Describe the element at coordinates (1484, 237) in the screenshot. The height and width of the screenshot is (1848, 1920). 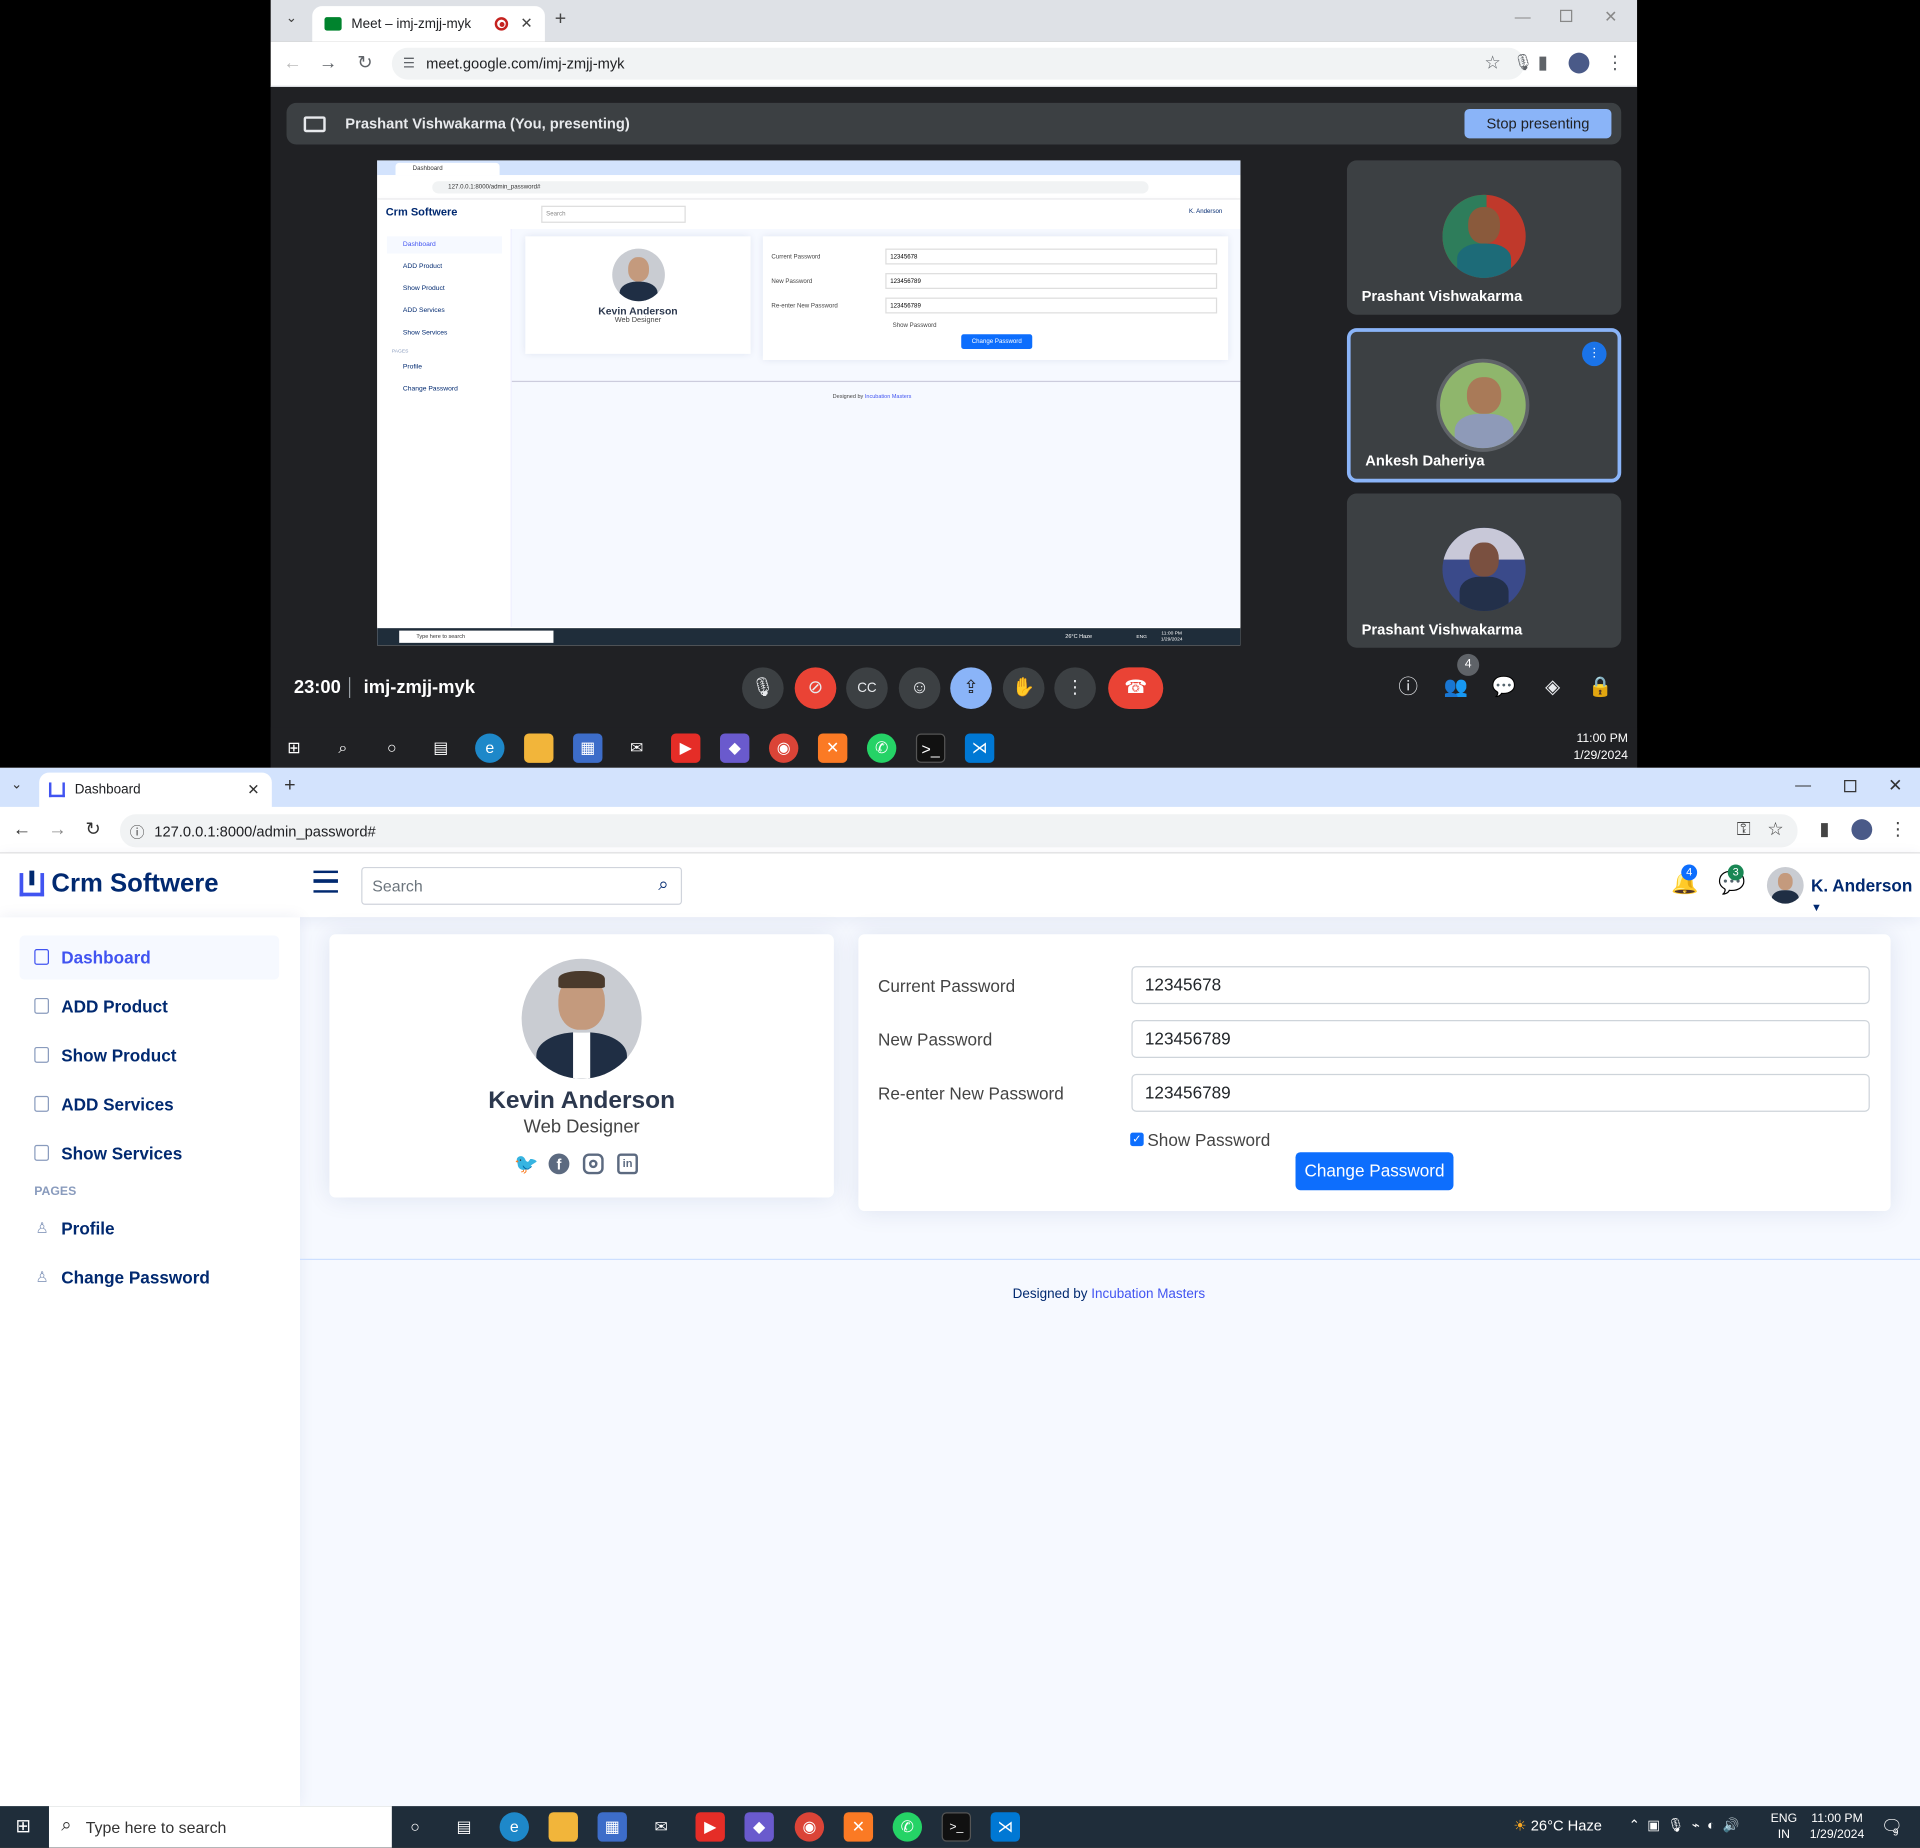
I see `participant-tile-0: Prashant Vishwakarma` at that location.